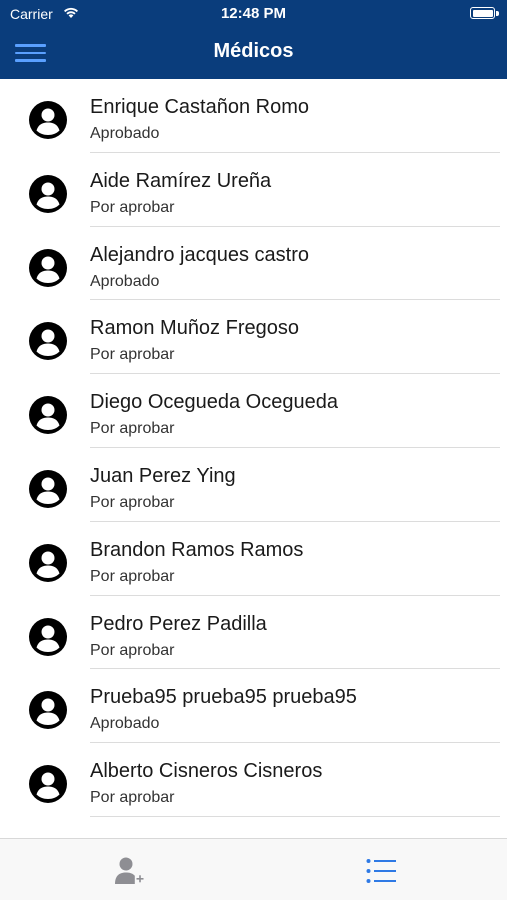 The image size is (507, 900). I want to click on status-bar: Carrier 12:48 PM, so click(253, 14).